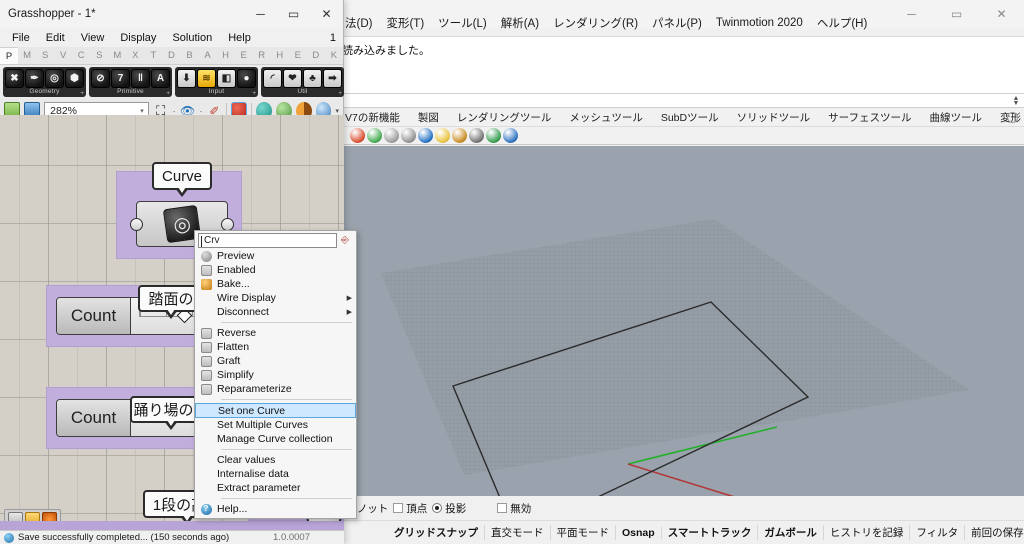 This screenshot has width=1024, height=544. Describe the element at coordinates (21, 38) in the screenshot. I see `gh-menu-file: File` at that location.